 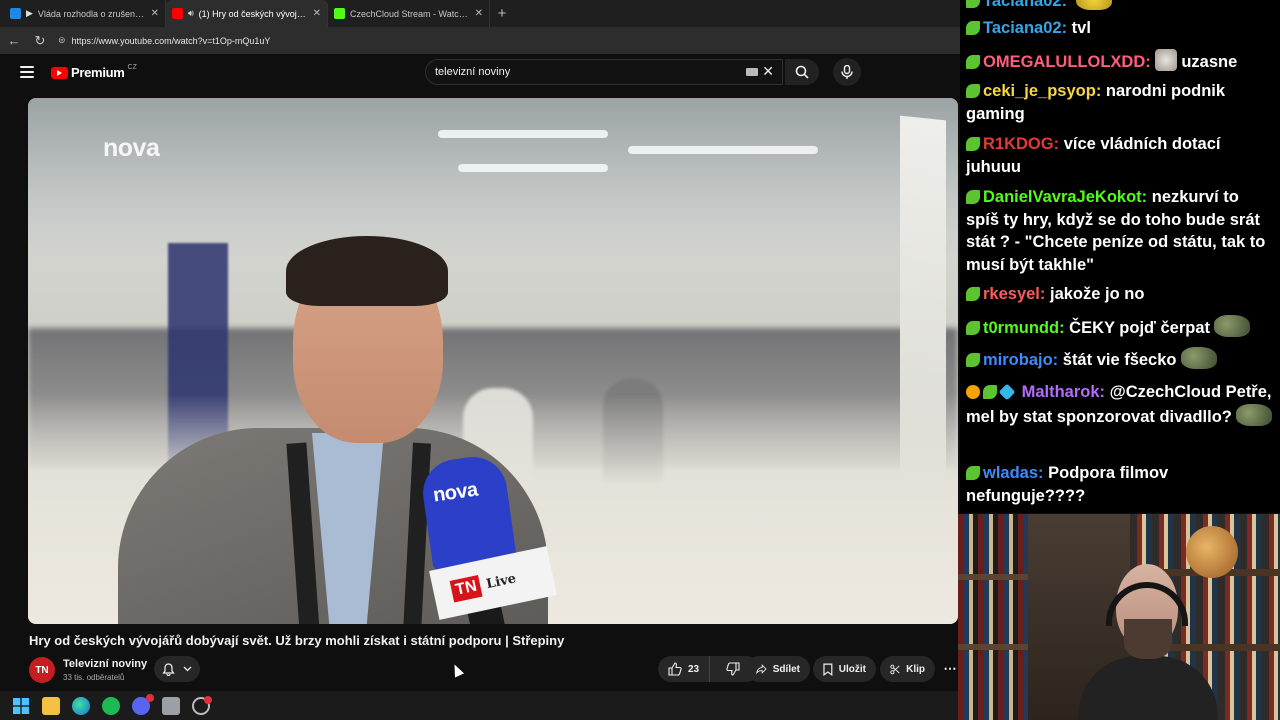 I want to click on streamer-webcam, so click(x=1119, y=617).